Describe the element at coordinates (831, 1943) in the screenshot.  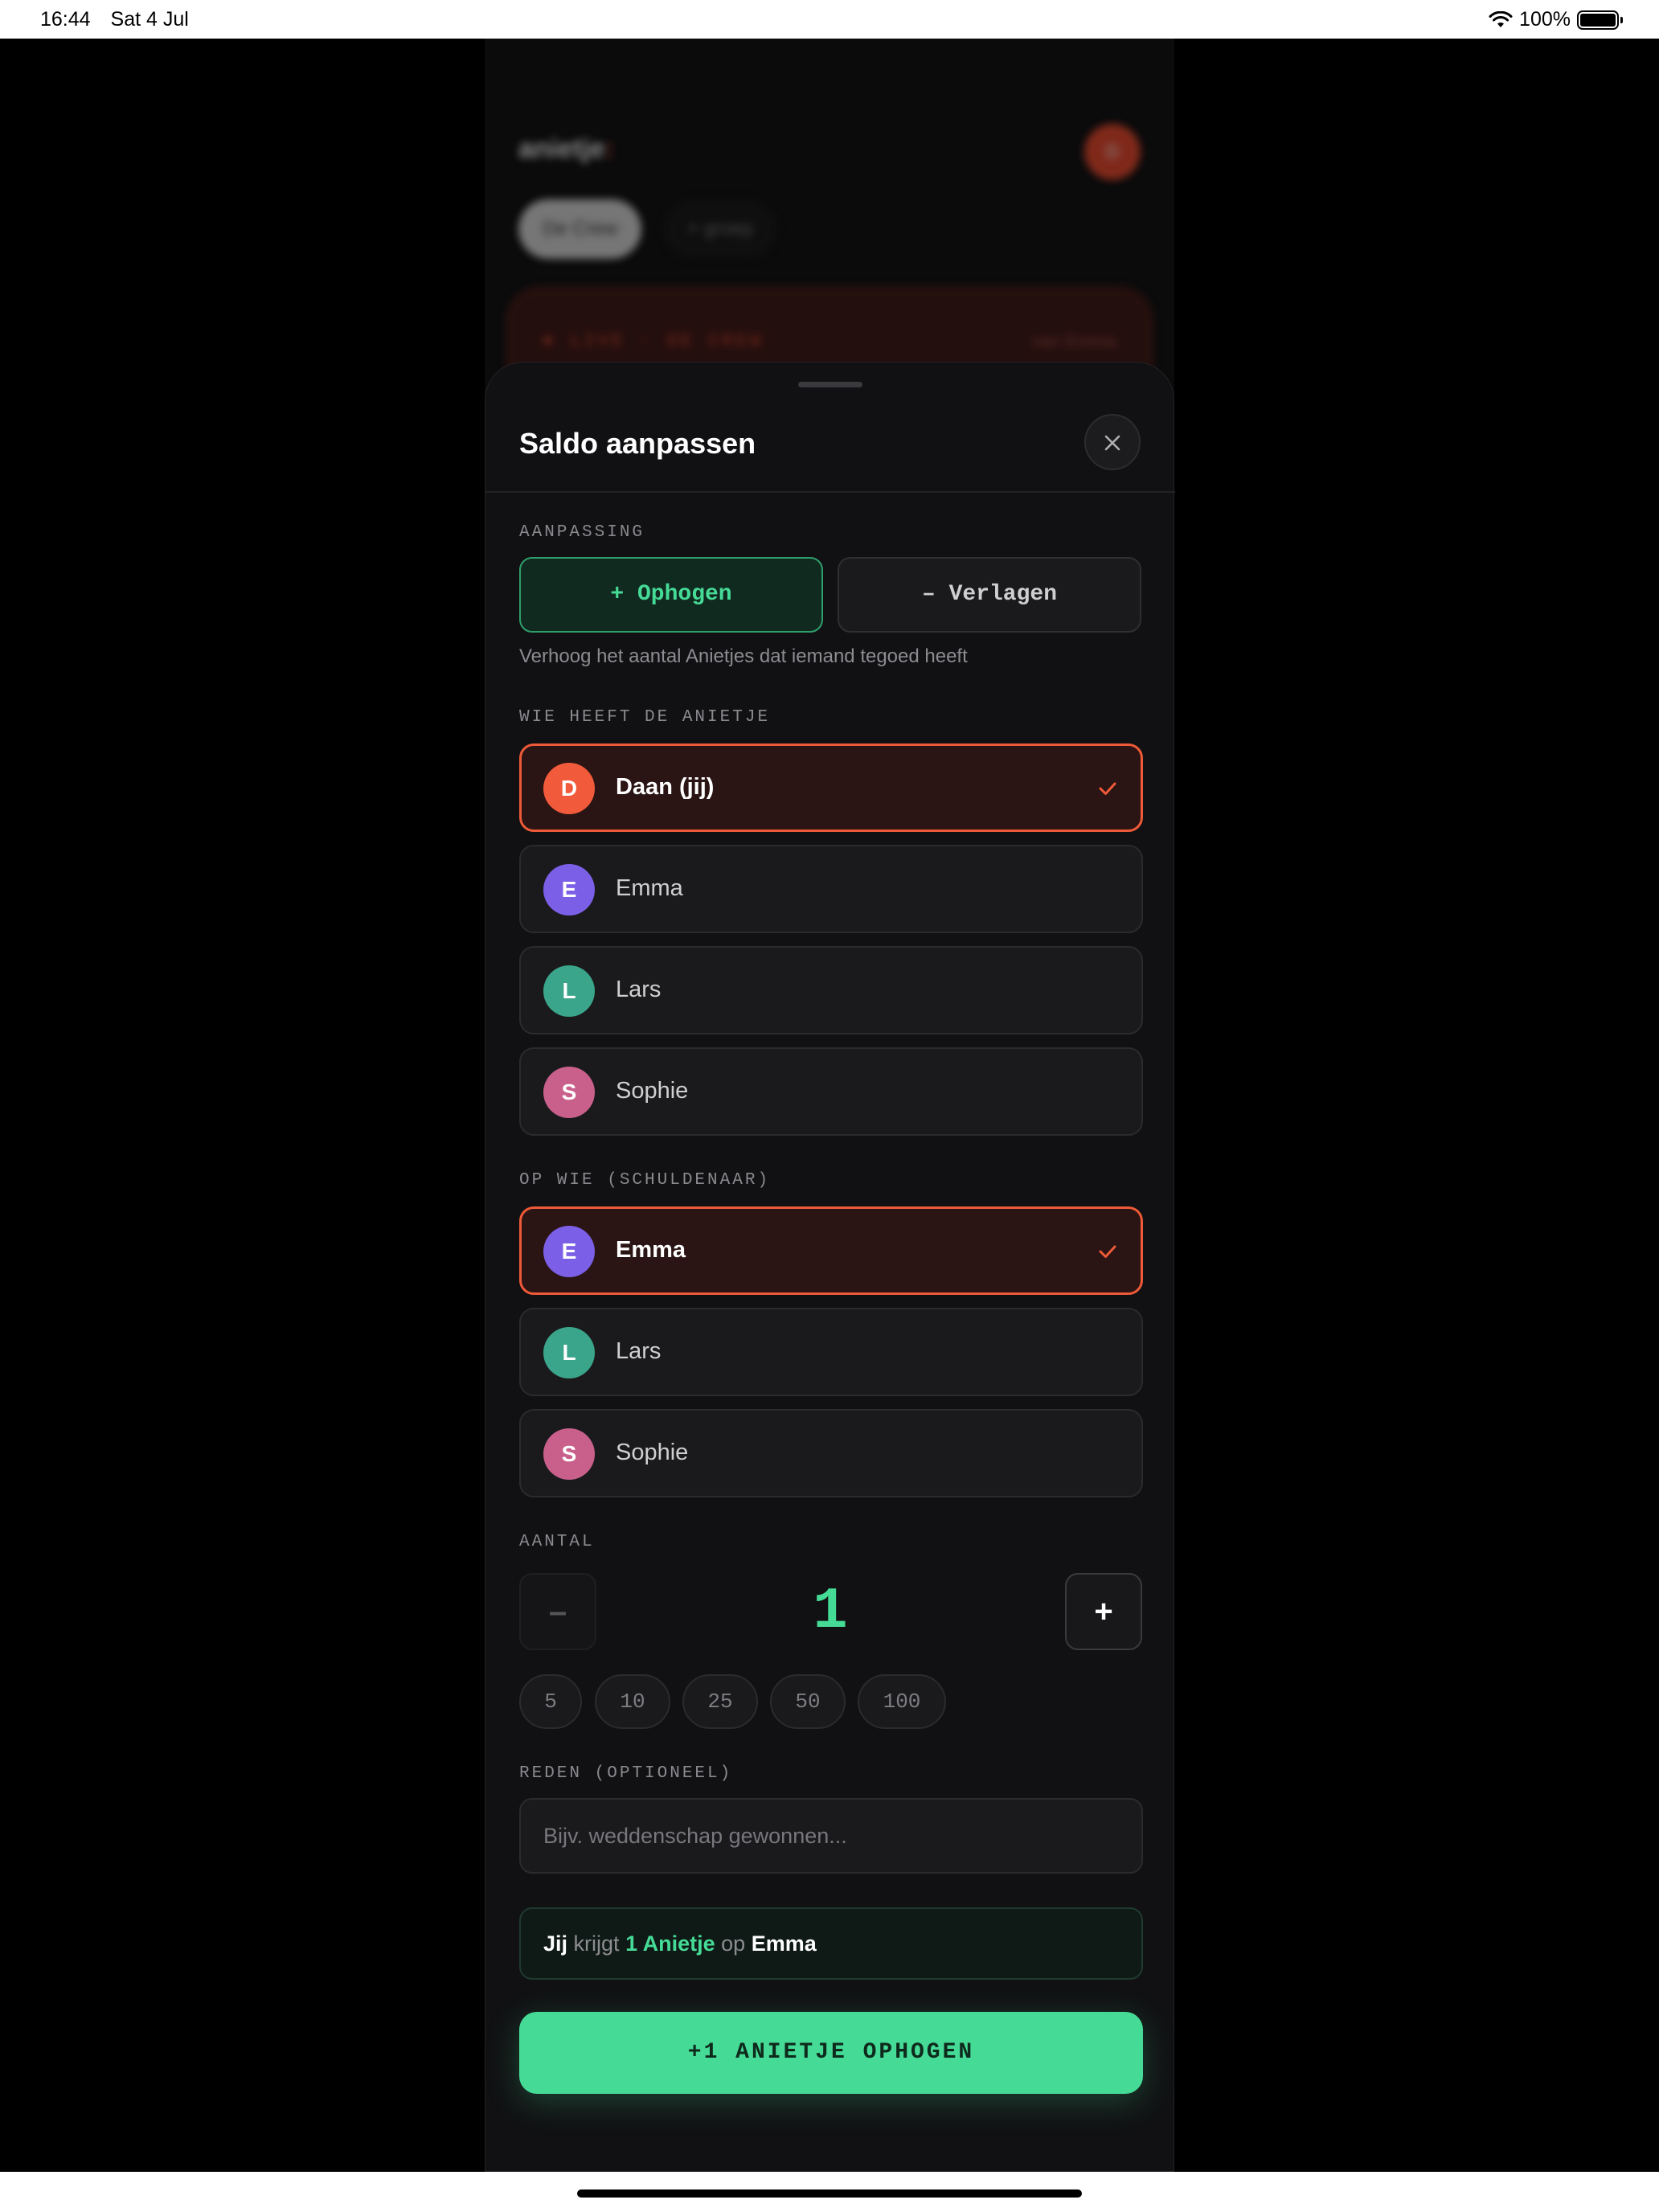
I see `summary-box: Jij krijgt 1 Anietje op Emma` at that location.